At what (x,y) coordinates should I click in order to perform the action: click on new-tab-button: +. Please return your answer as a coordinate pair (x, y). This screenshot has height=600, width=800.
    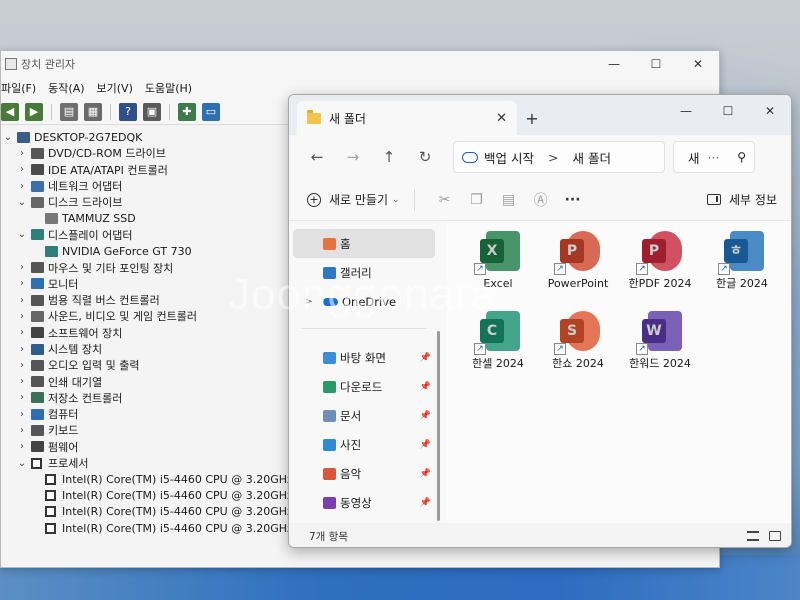
    Looking at the image, I should click on (532, 118).